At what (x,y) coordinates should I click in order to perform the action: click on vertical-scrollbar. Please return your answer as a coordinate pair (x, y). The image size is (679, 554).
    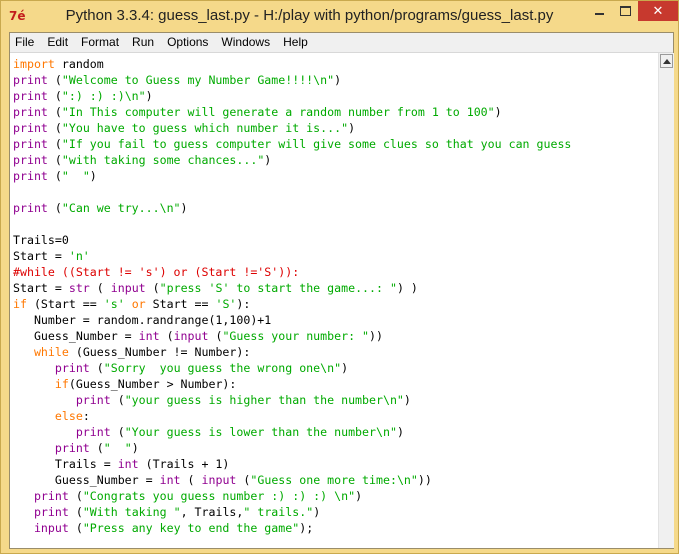
    Looking at the image, I should click on (666, 300).